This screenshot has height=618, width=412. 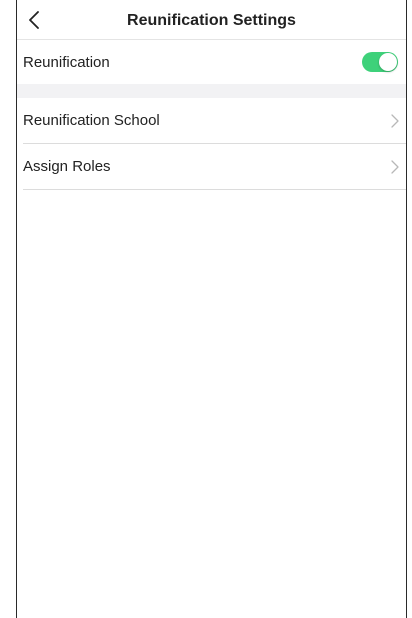 I want to click on reunification-school-row: Reunification School, so click(x=214, y=121).